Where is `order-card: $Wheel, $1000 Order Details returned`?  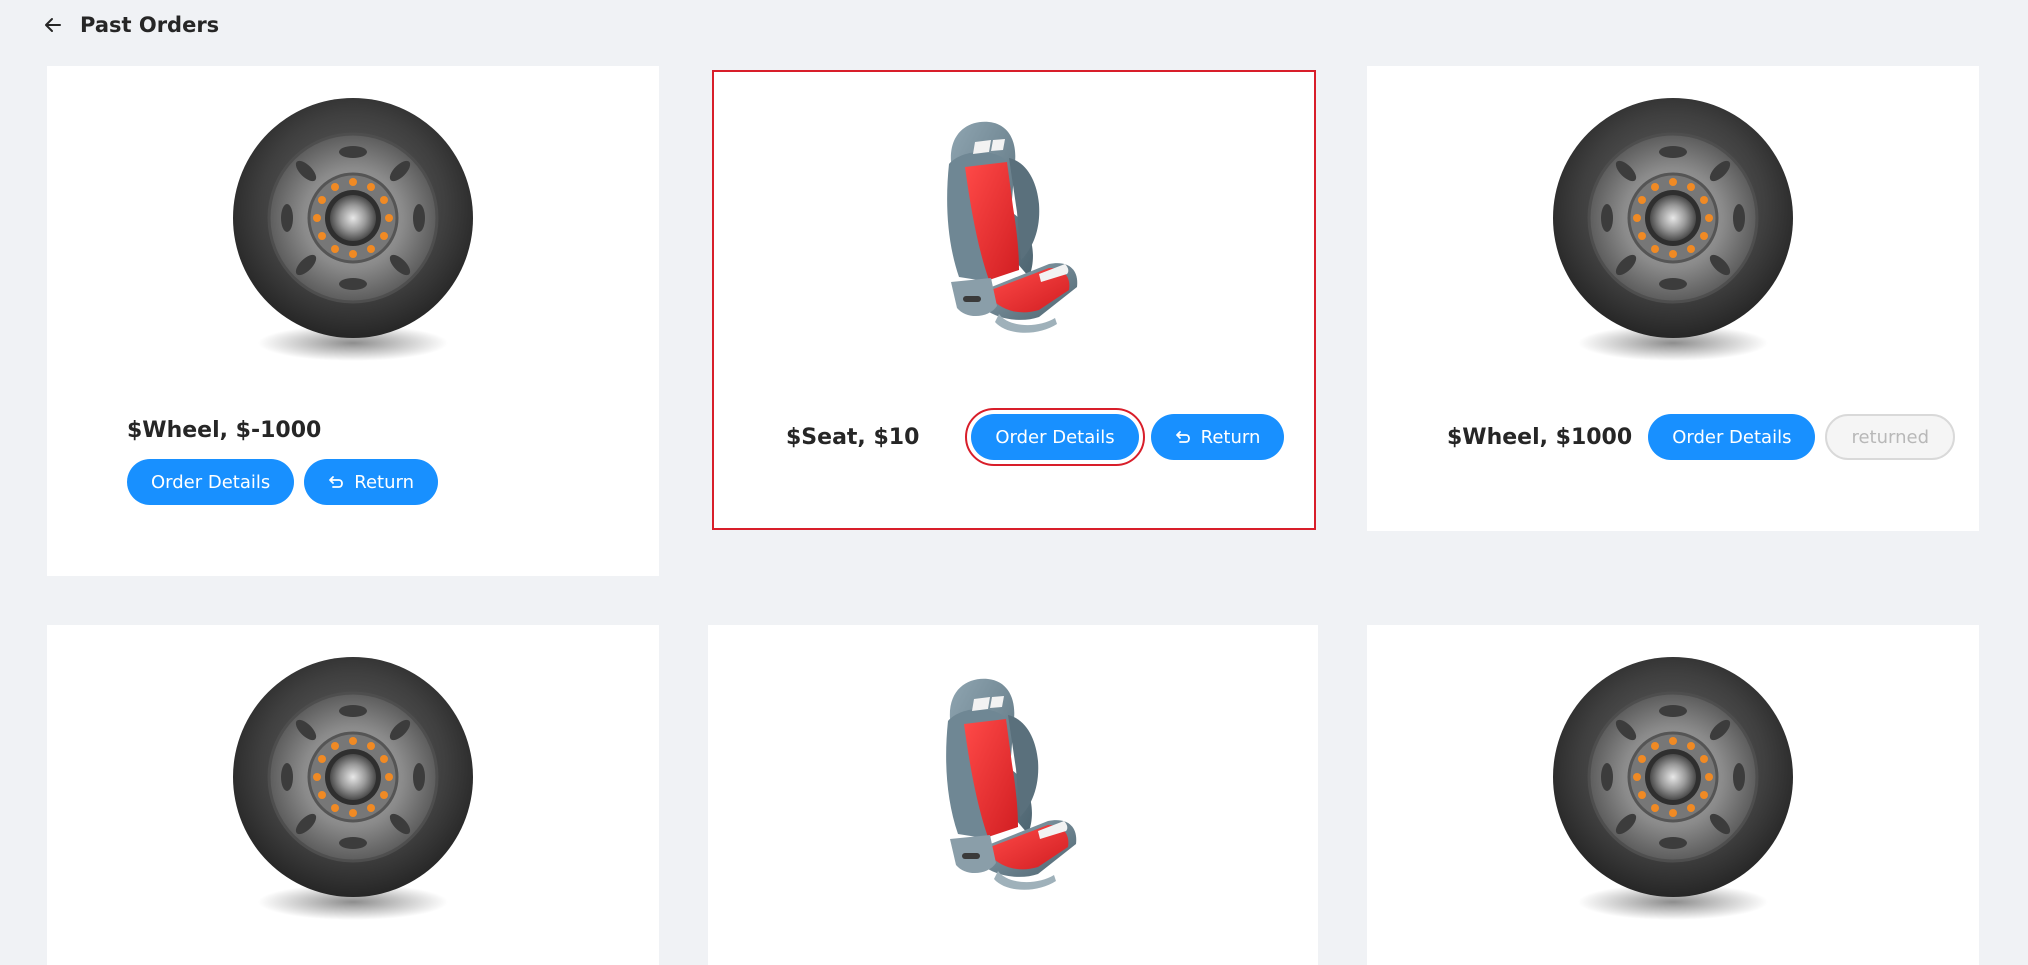
order-card: $Wheel, $1000 Order Details returned is located at coordinates (1673, 298).